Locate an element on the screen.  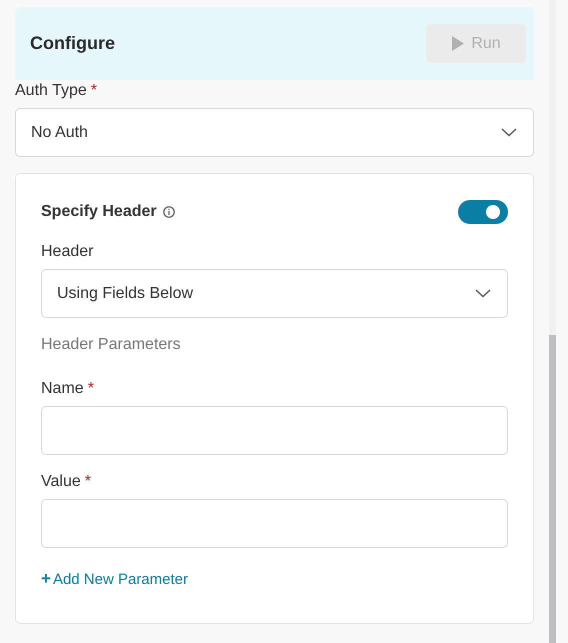
scrollbar-thumb is located at coordinates (552, 489).